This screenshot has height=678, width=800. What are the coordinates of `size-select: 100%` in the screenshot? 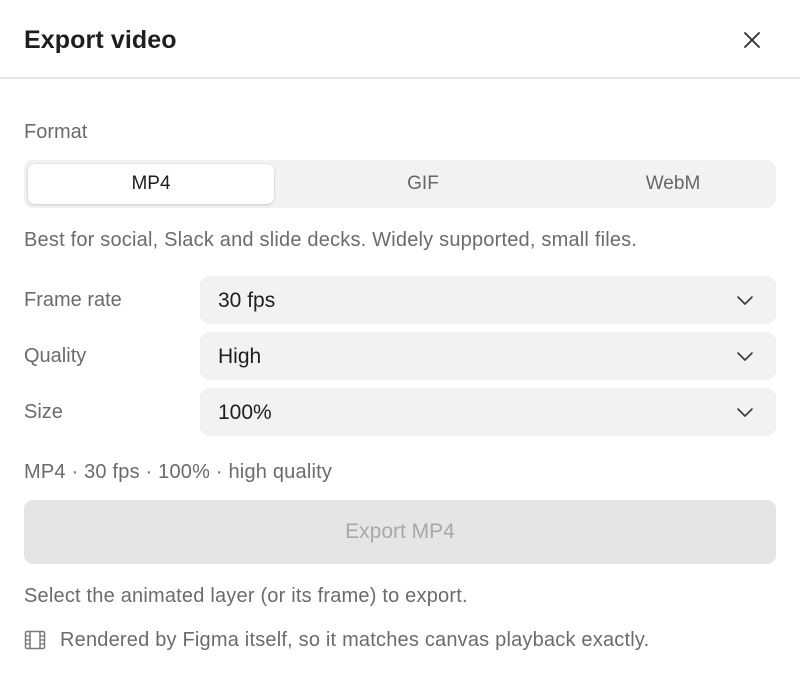 It's located at (488, 412).